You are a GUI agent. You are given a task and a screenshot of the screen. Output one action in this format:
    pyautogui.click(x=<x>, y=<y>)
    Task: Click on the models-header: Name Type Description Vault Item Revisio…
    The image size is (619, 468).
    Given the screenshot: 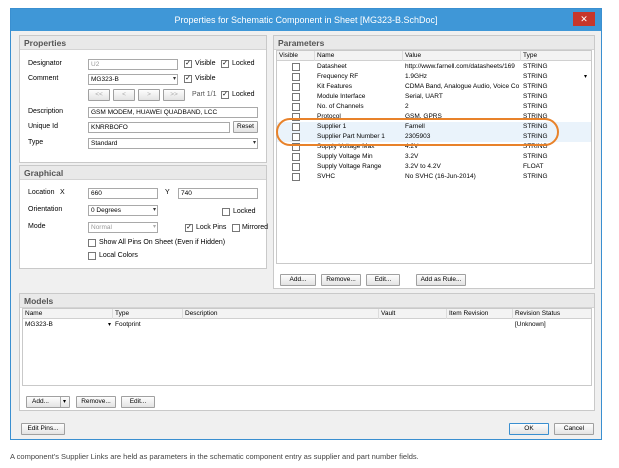 What is the action you would take?
    pyautogui.click(x=307, y=314)
    